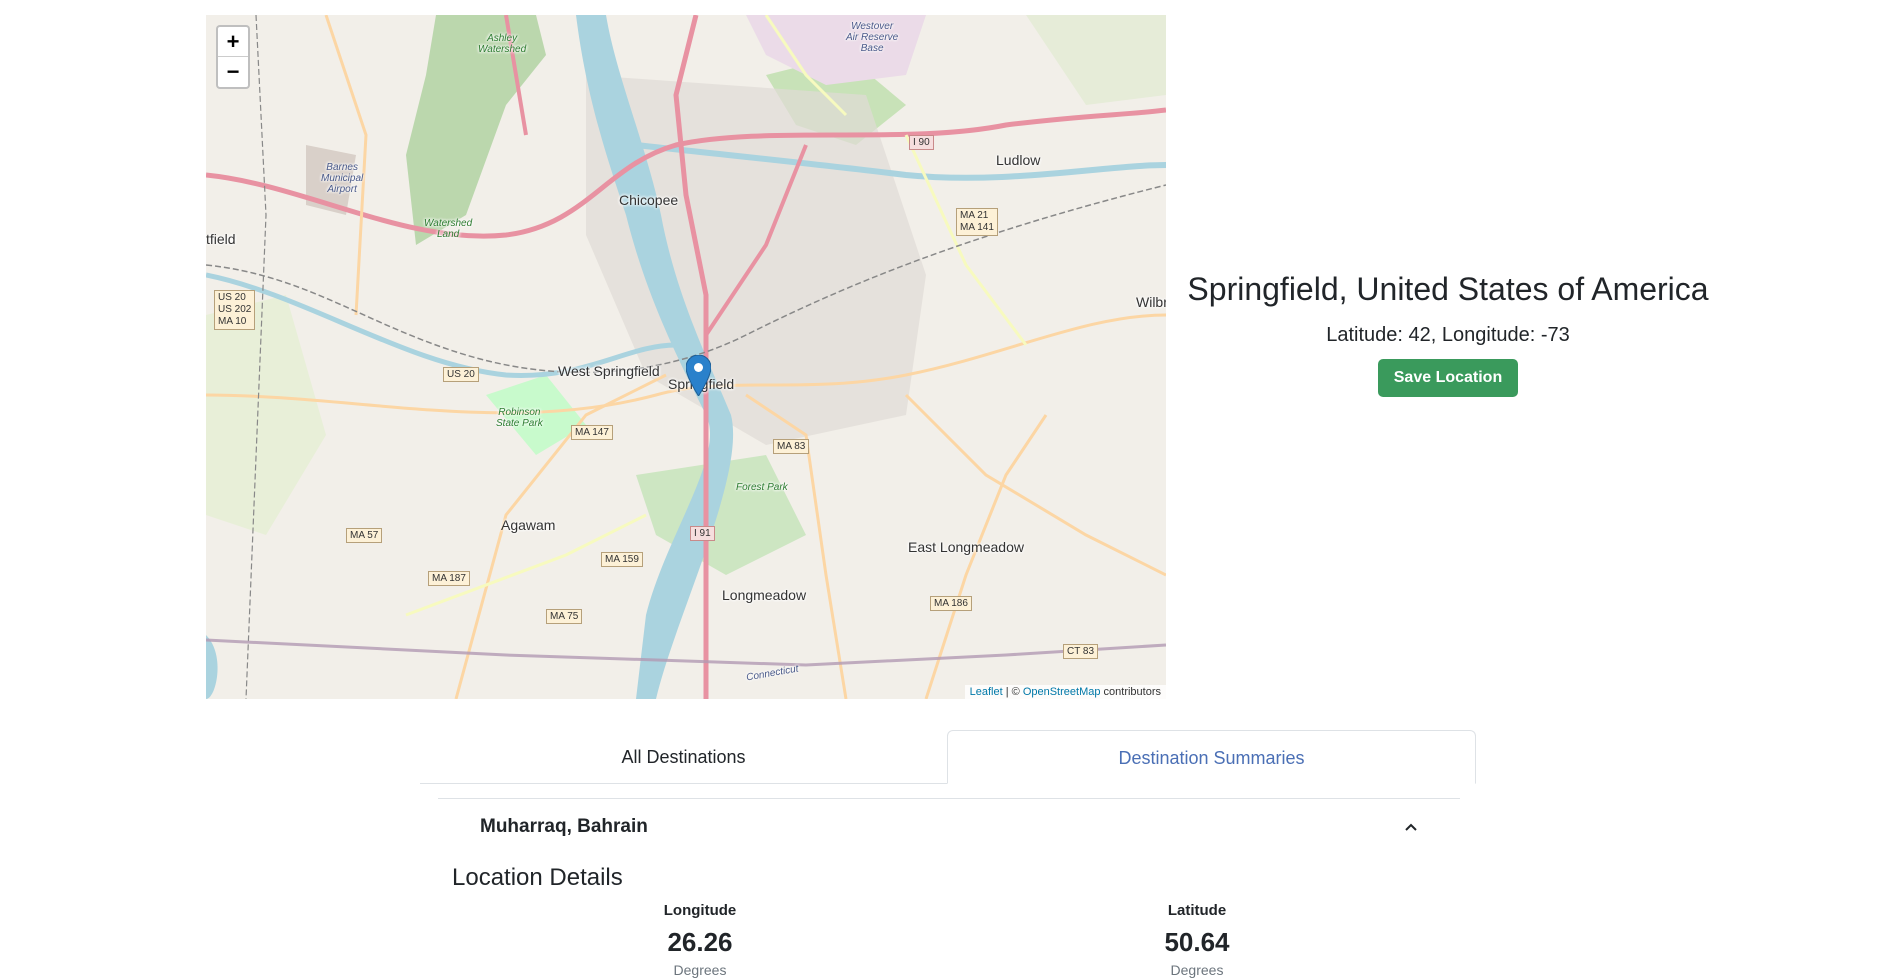 The width and height of the screenshot is (1893, 978). I want to click on park-label-watershed-land: Watershed Land, so click(448, 229).